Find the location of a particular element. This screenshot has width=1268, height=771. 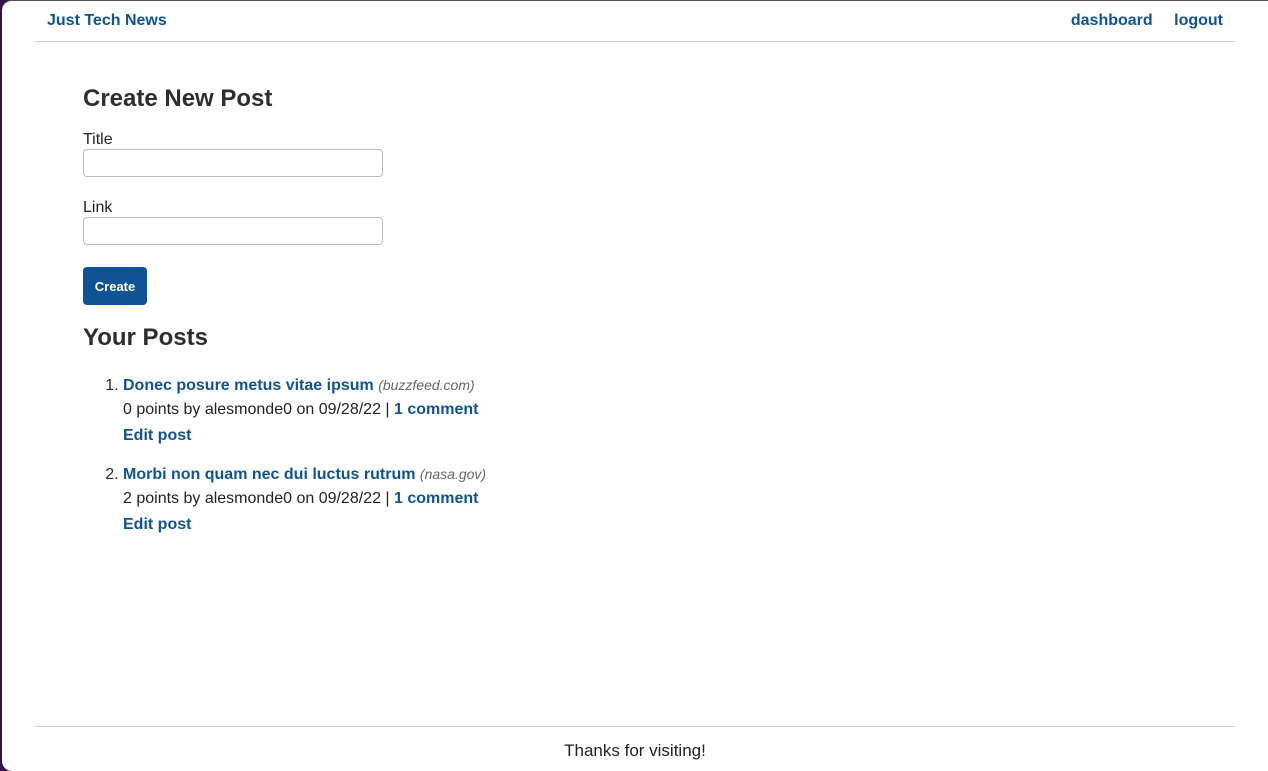

site-footer: Thanks for visiting! is located at coordinates (635, 743).